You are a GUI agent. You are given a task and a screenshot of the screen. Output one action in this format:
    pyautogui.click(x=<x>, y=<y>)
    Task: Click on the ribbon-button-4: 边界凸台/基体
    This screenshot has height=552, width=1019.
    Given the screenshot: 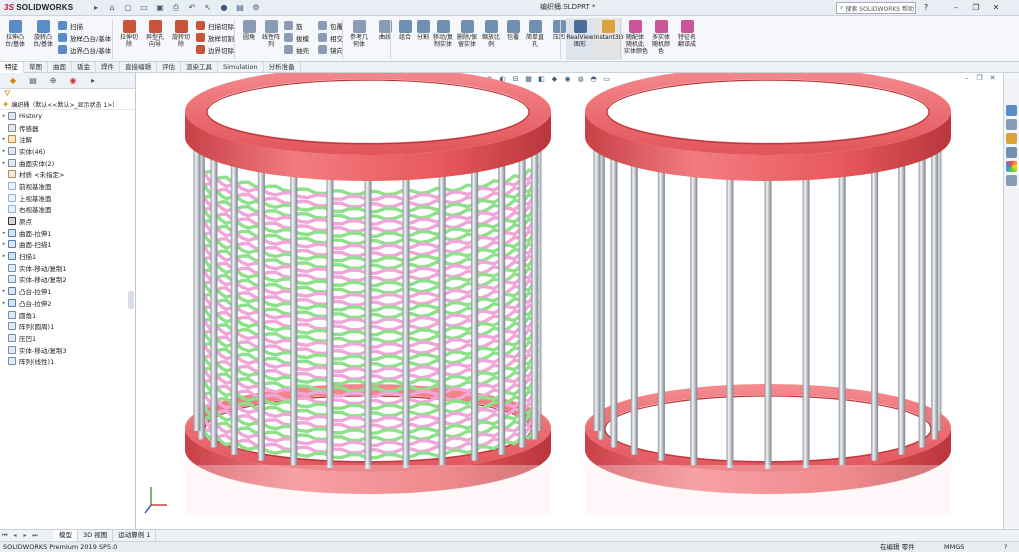 What is the action you would take?
    pyautogui.click(x=84, y=49)
    